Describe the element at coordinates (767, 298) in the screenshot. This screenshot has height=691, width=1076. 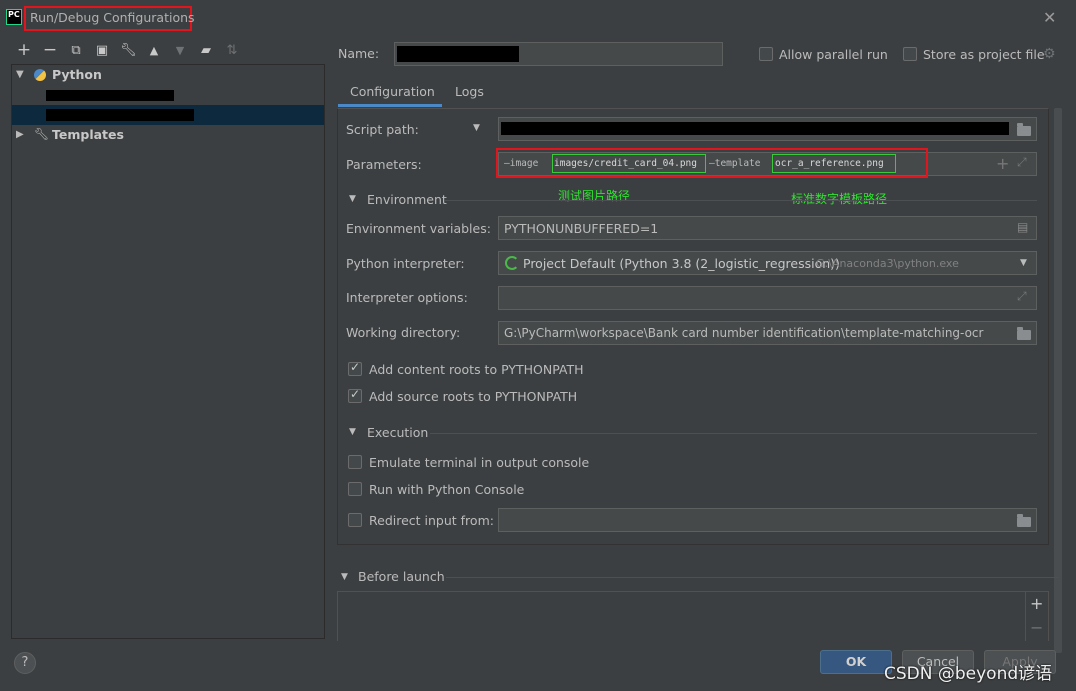
I see `interpreter-options-input: ⤢` at that location.